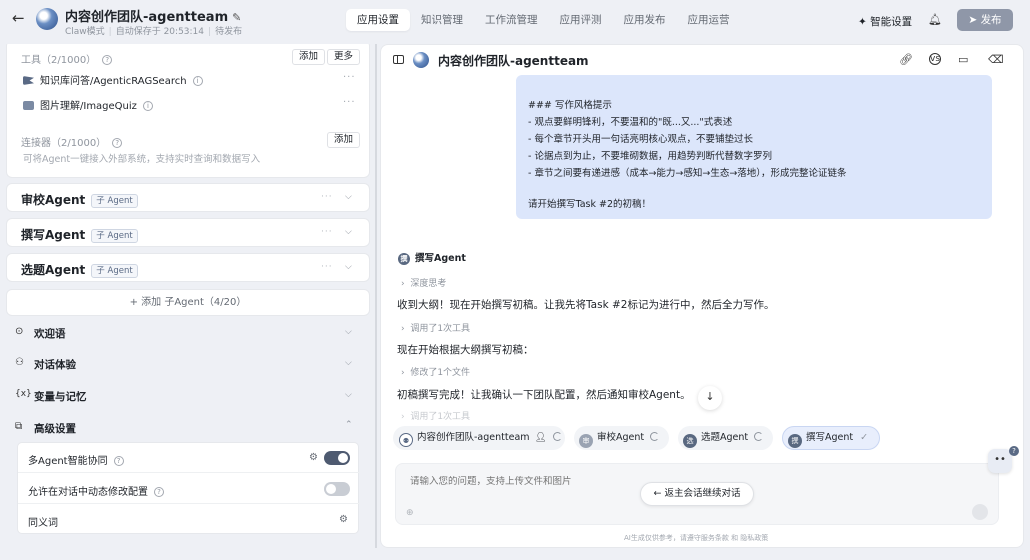 Image resolution: width=1030 pixels, height=560 pixels. What do you see at coordinates (20, 18) in the screenshot?
I see `arrow-left-icon: ←` at bounding box center [20, 18].